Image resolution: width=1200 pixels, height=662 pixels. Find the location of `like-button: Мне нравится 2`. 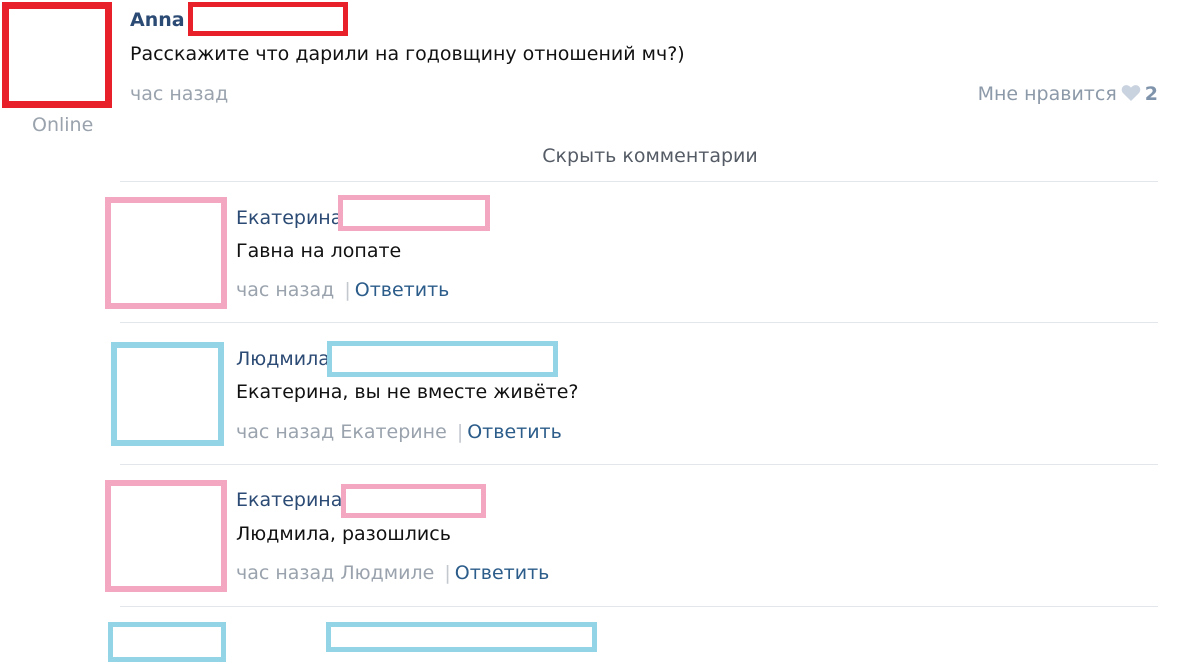

like-button: Мне нравится 2 is located at coordinates (1068, 94).